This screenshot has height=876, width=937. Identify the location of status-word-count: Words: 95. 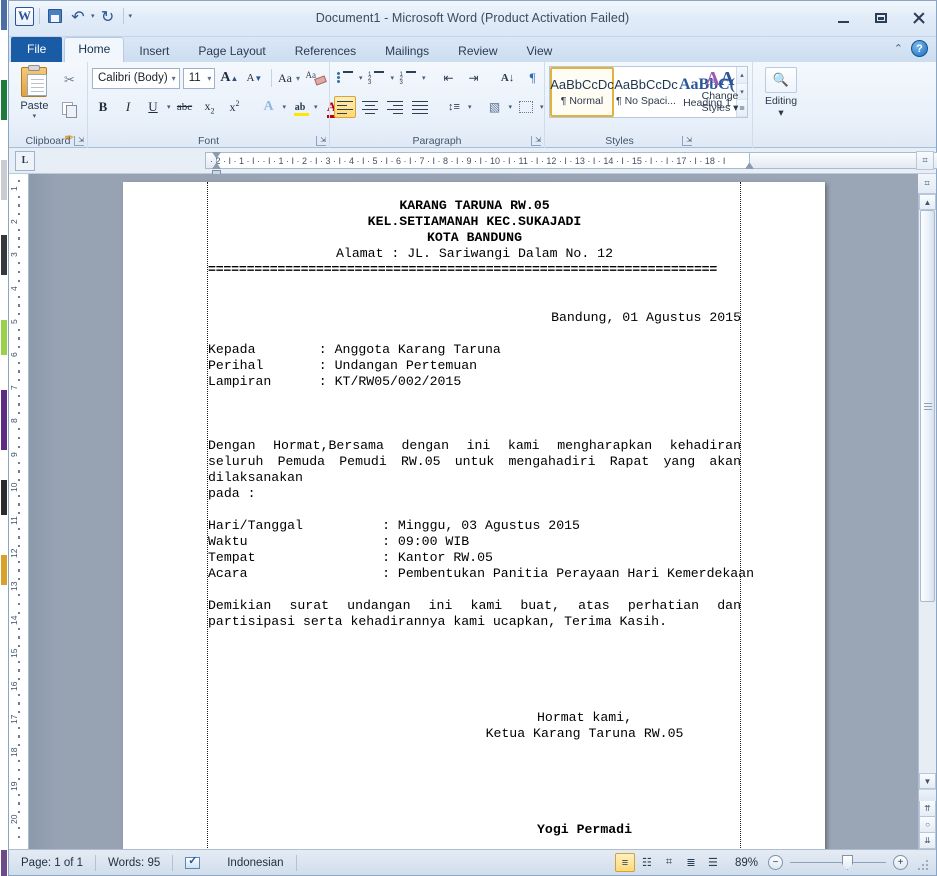
(134, 863).